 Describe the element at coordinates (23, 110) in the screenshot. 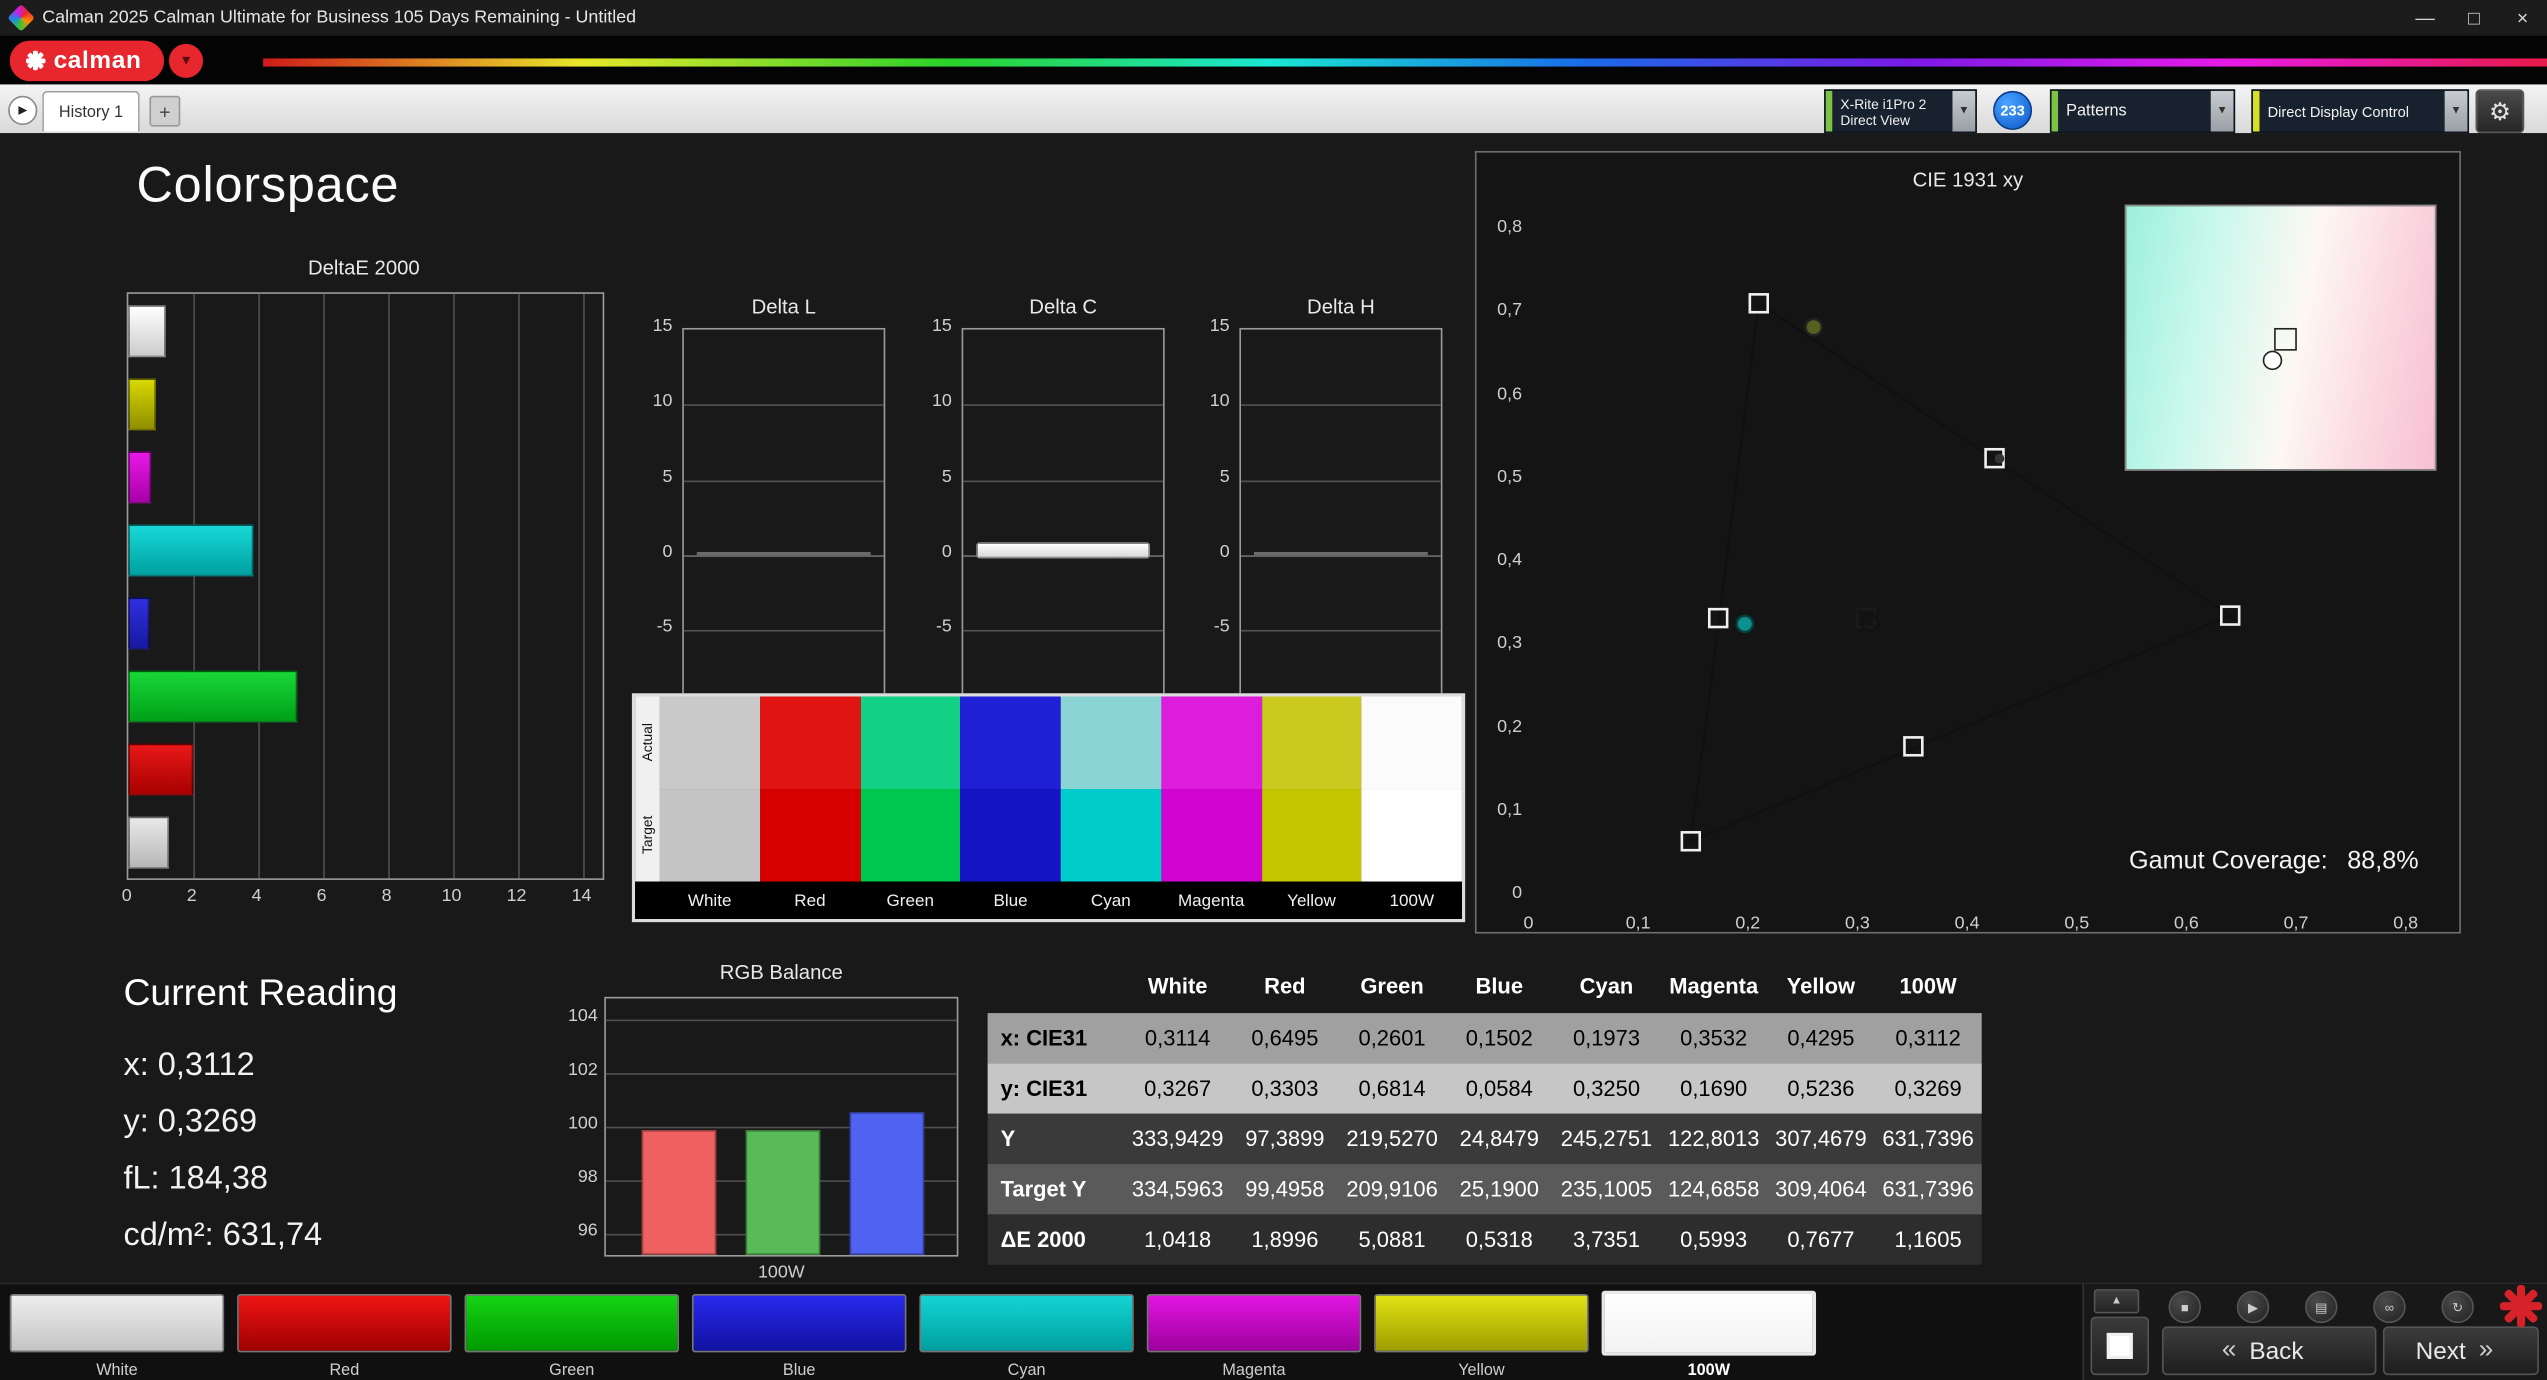

I see `history-nav-button: ▶` at that location.